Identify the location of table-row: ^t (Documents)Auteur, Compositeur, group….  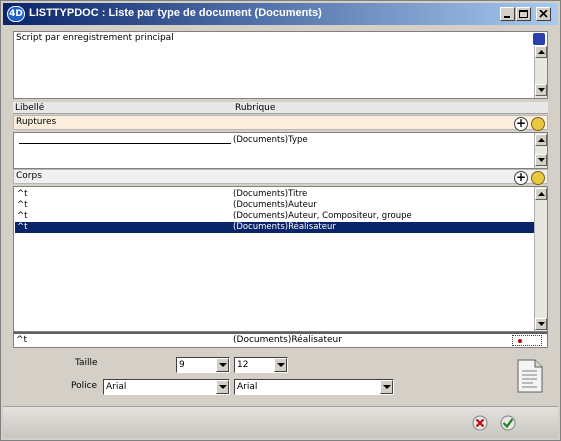
(274, 216).